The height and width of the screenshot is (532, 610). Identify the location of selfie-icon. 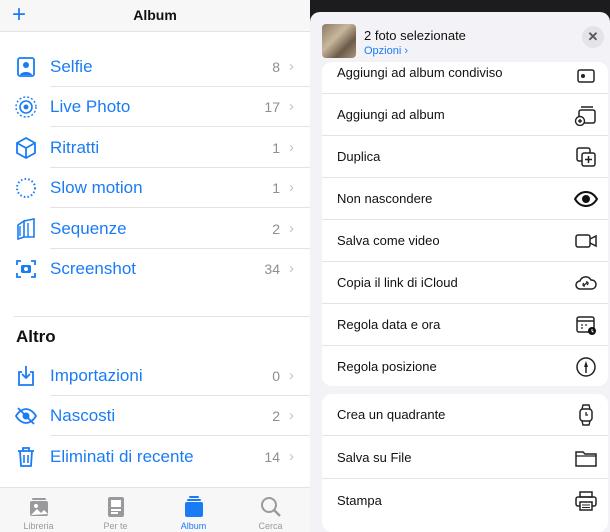
(26, 67).